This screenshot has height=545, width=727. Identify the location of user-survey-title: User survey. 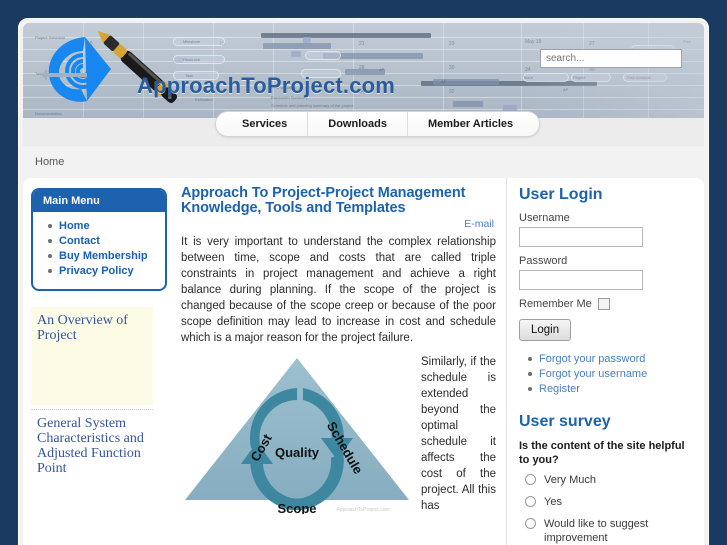
(565, 421).